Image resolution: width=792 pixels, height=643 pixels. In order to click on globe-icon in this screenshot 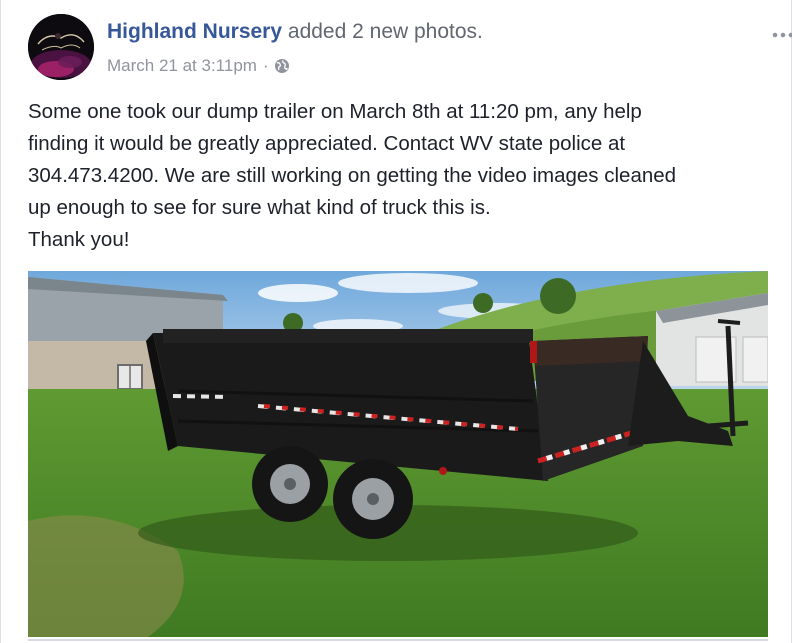, I will do `click(282, 66)`.